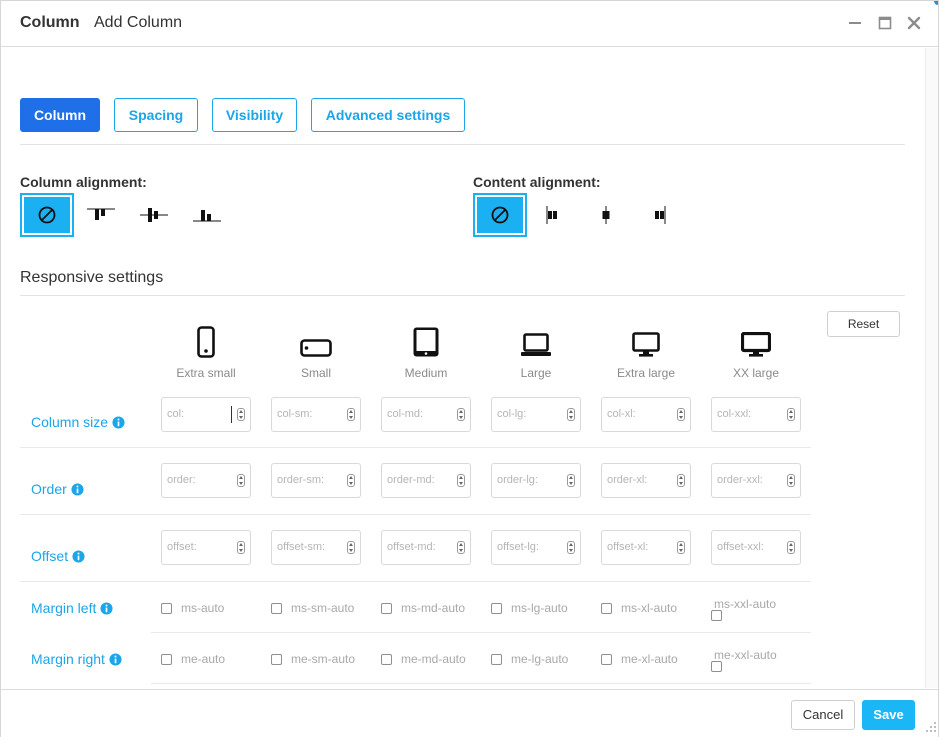 The image size is (939, 737). Describe the element at coordinates (855, 23) in the screenshot. I see `minimize-icon` at that location.